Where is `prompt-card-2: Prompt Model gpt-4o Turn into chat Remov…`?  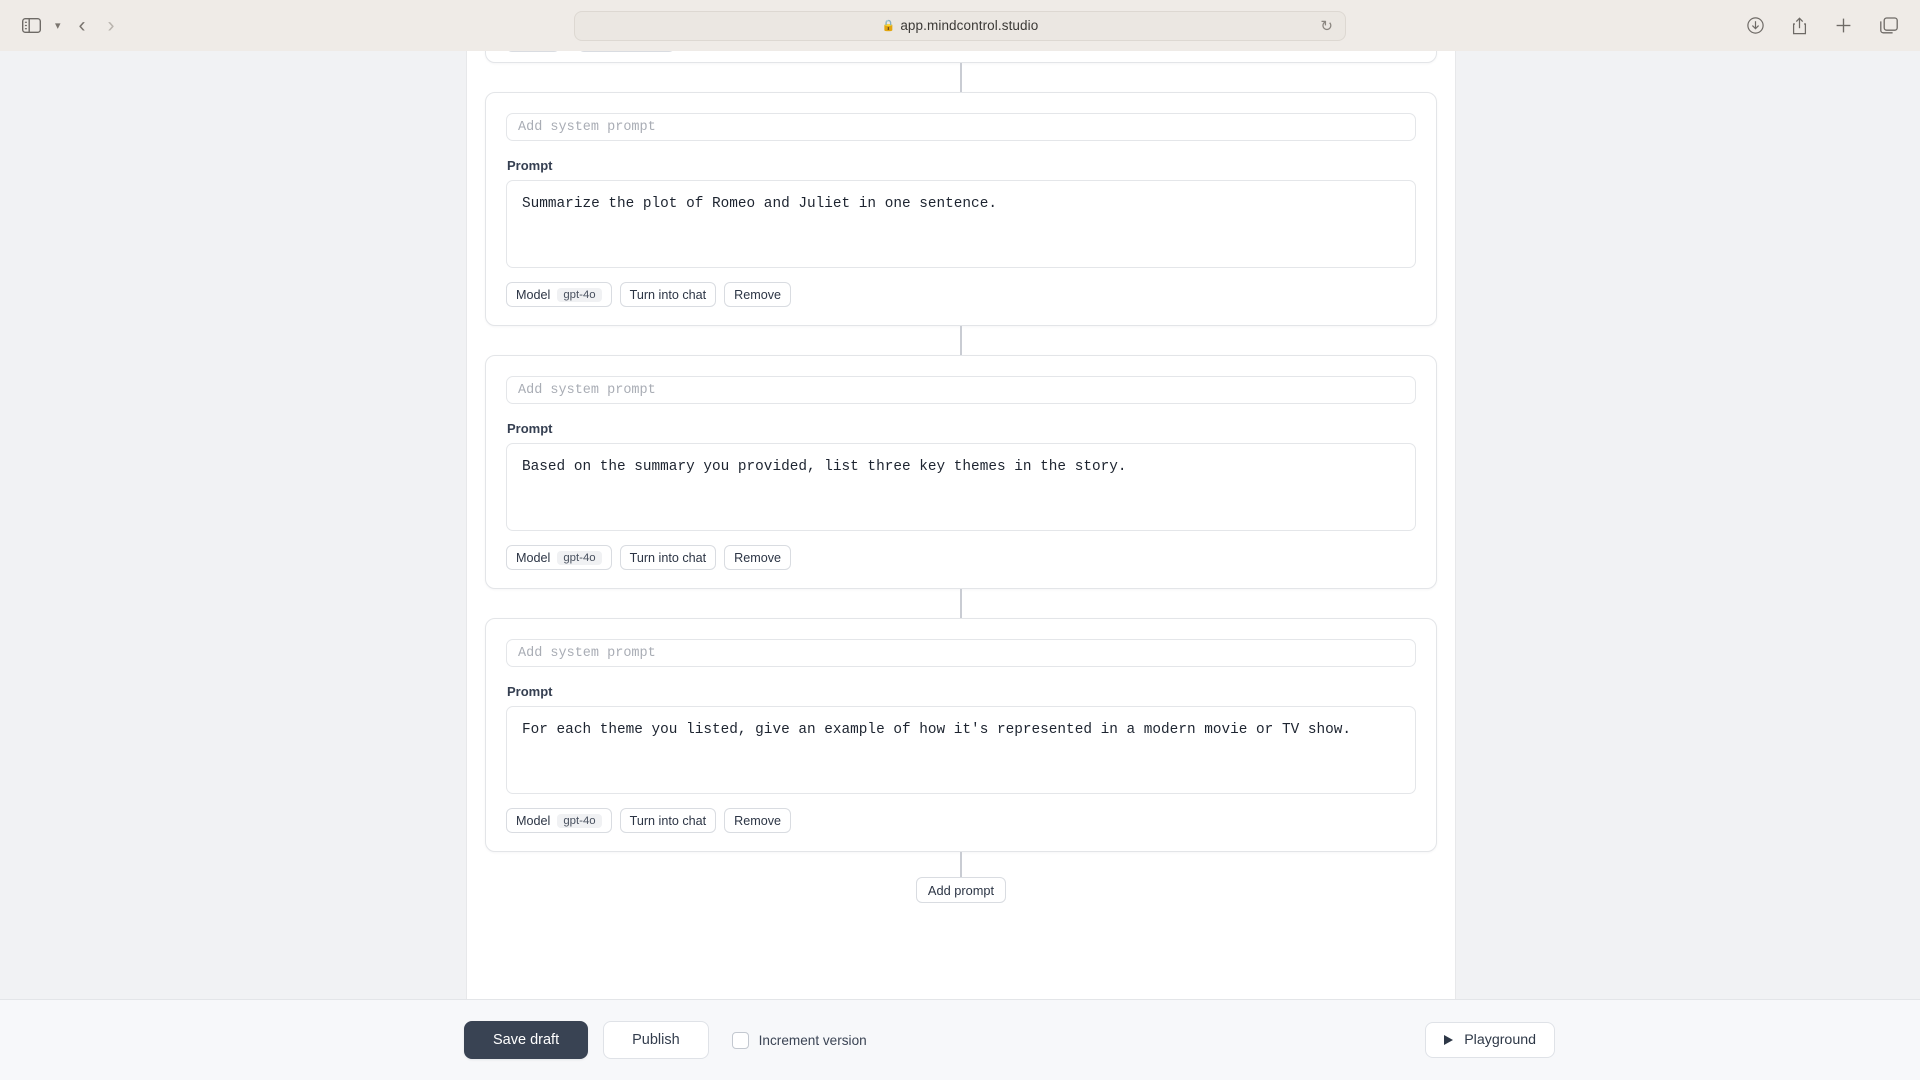 prompt-card-2: Prompt Model gpt-4o Turn into chat Remov… is located at coordinates (961, 472).